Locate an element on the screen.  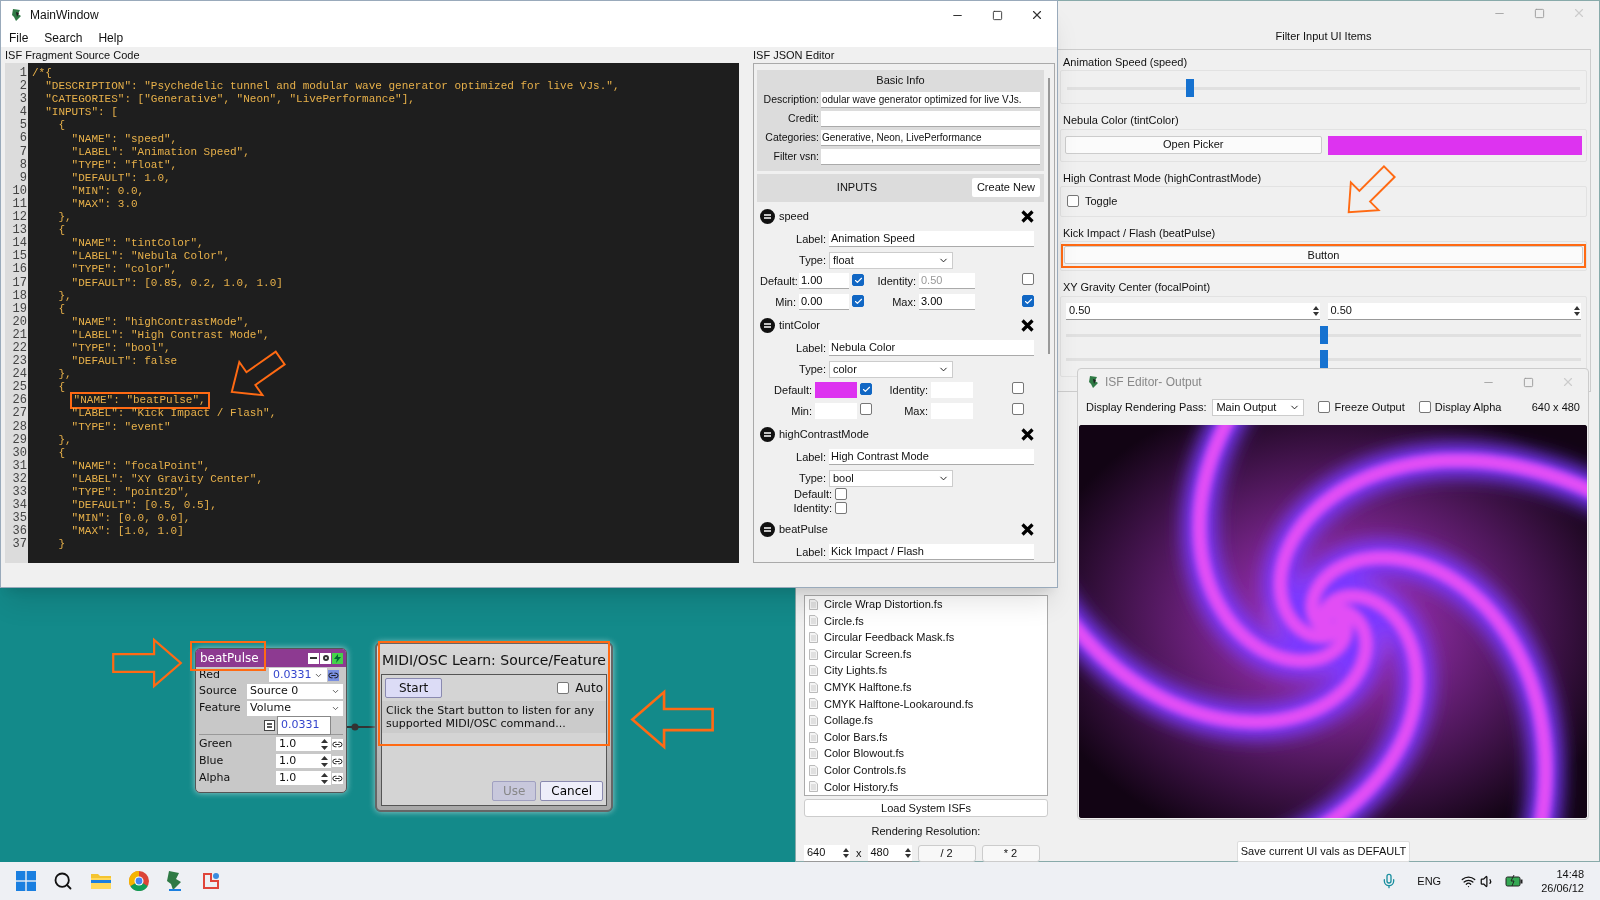
shader-list-item: Color Controls.fs is located at coordinates (865, 770).